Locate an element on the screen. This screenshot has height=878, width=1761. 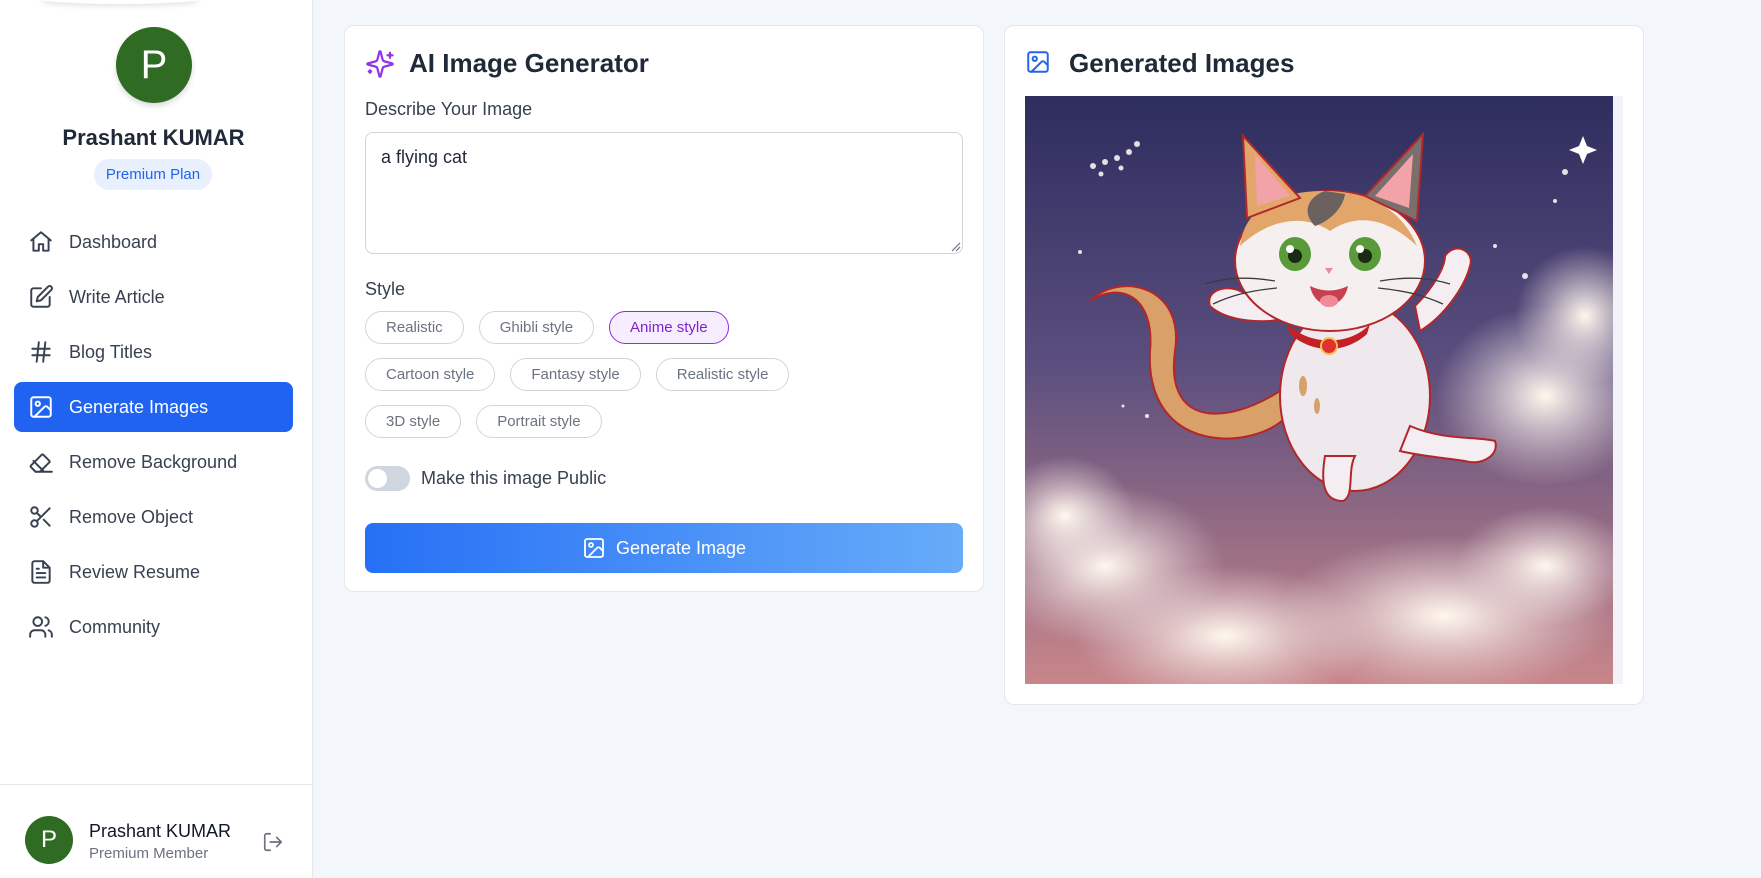
sidebar-item-label: Dashboard is located at coordinates (113, 241).